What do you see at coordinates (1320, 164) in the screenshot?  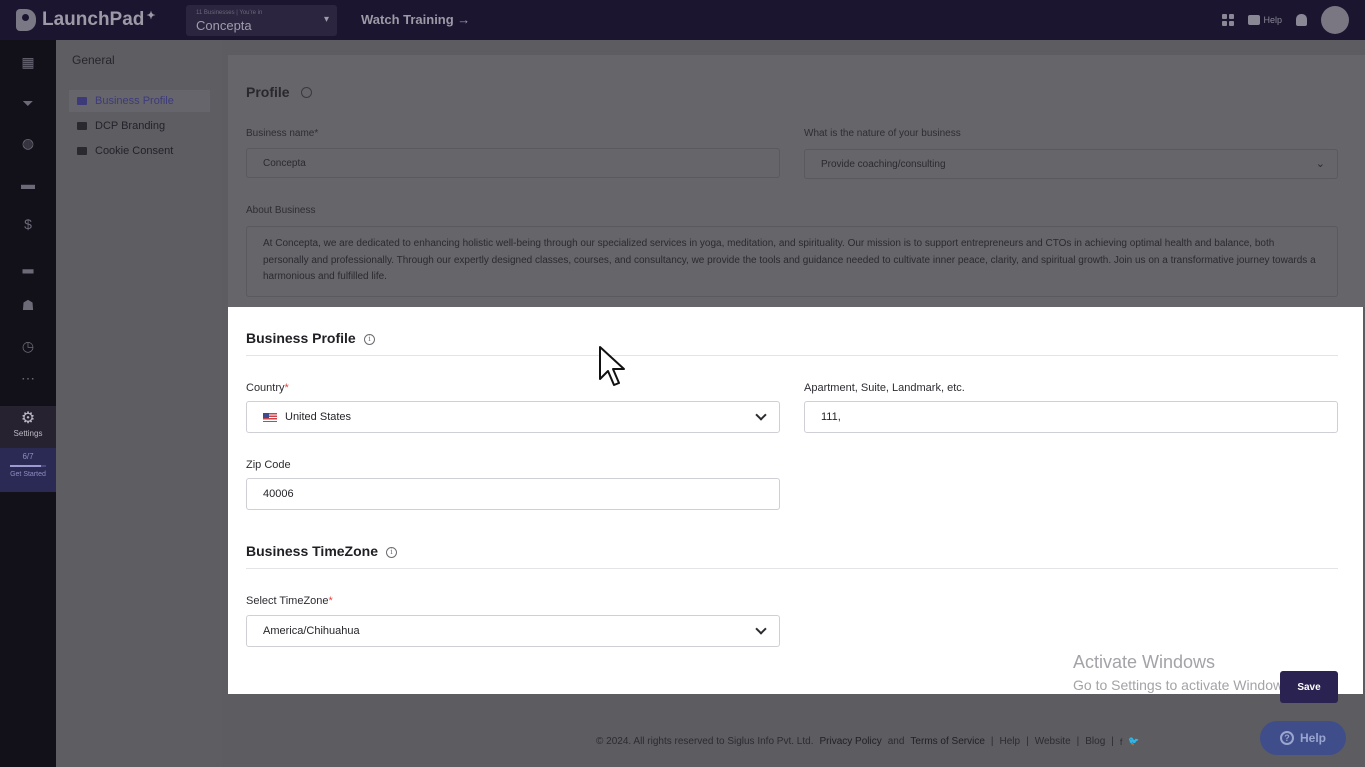 I see `chevron-down-icon: ⌄` at bounding box center [1320, 164].